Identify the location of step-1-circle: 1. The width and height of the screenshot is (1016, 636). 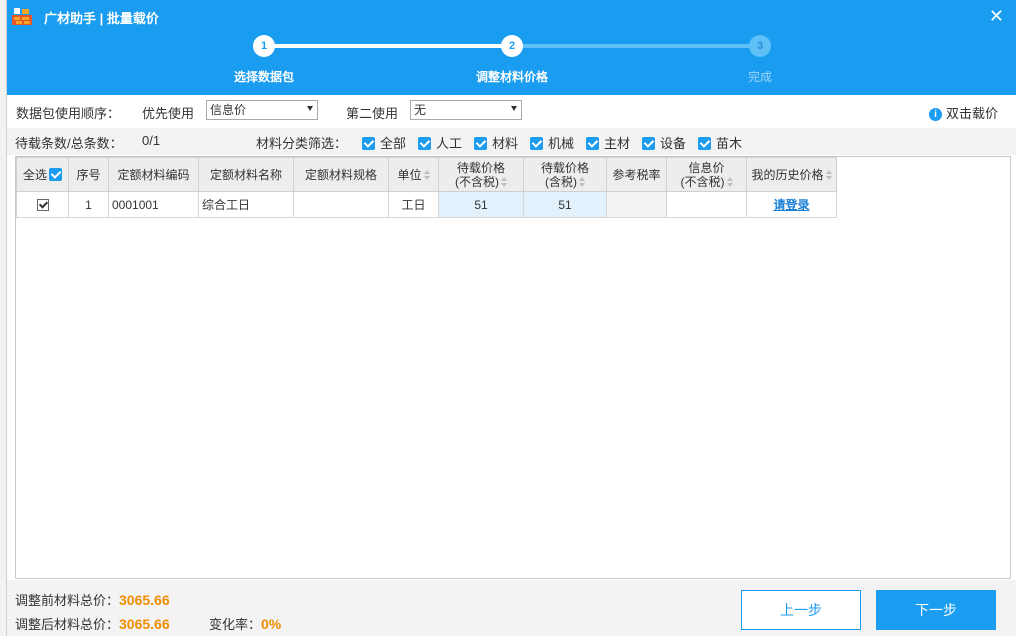
(264, 46).